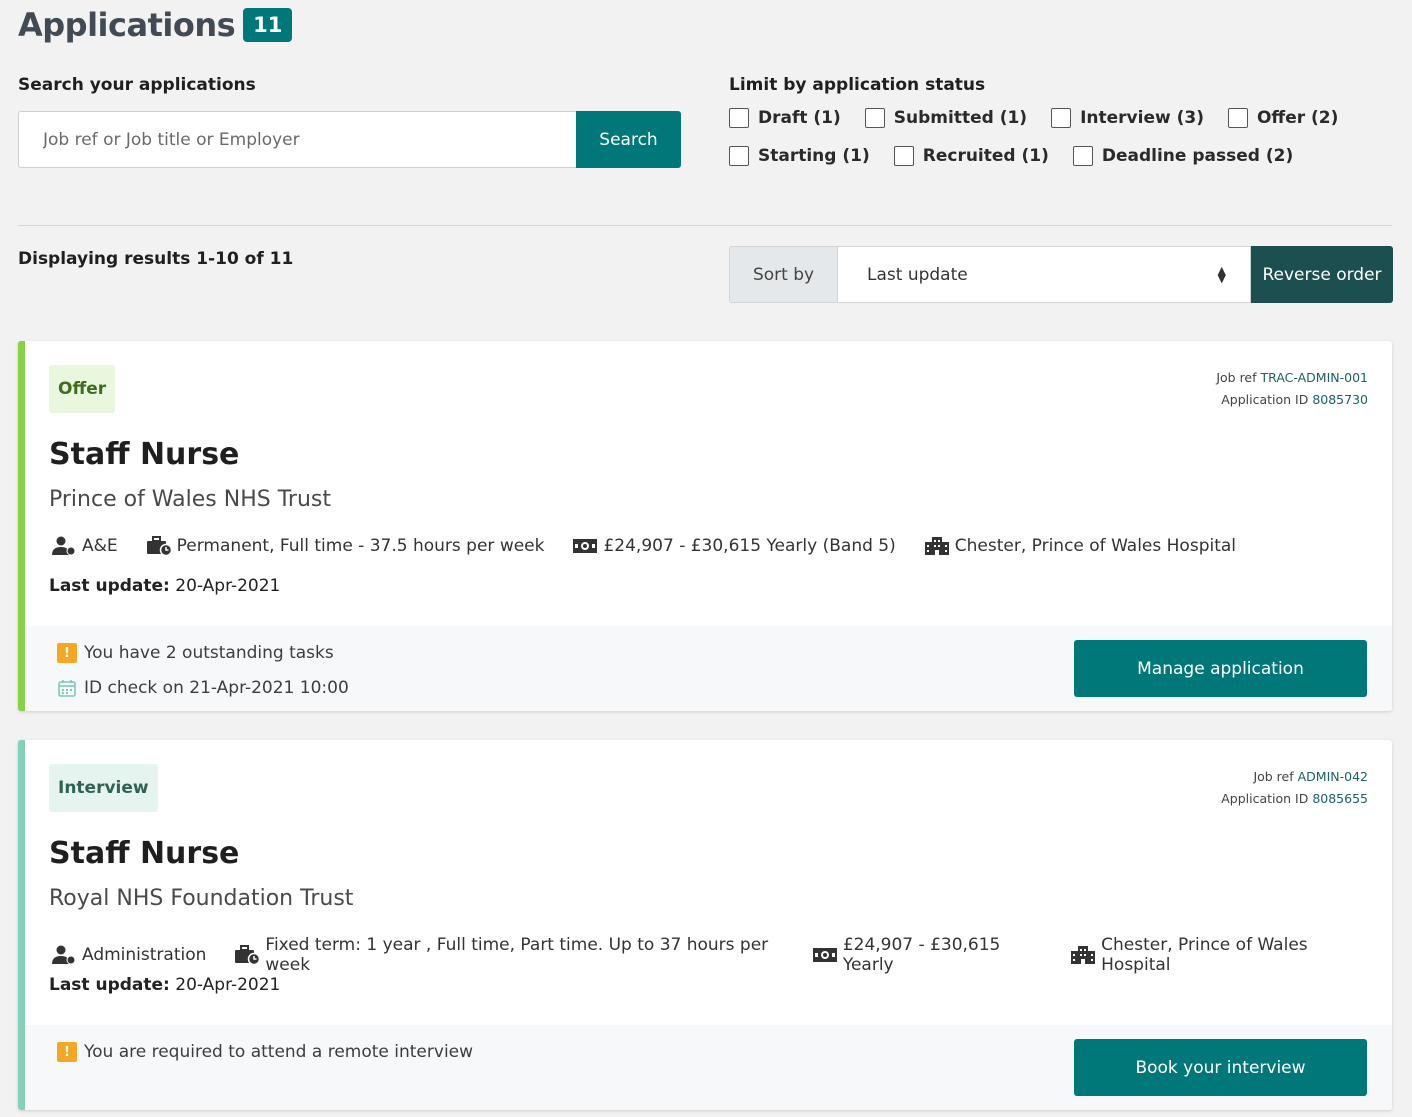  What do you see at coordinates (783, 274) in the screenshot?
I see `sort-label: Sort by` at bounding box center [783, 274].